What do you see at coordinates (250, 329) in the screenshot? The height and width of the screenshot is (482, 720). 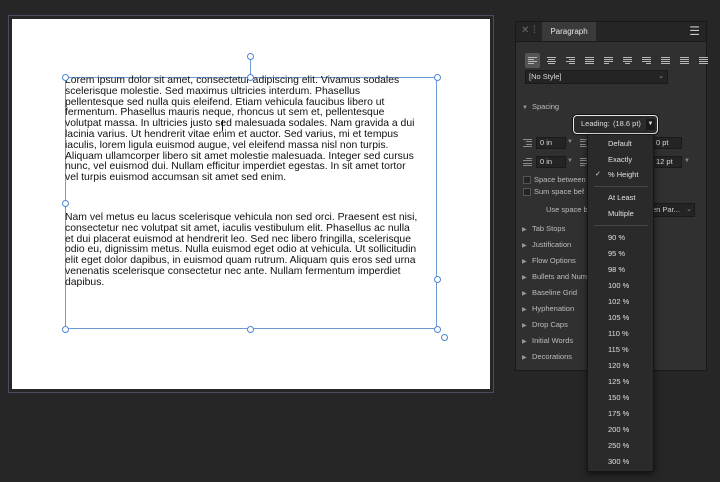 I see `handle-bottom-center` at bounding box center [250, 329].